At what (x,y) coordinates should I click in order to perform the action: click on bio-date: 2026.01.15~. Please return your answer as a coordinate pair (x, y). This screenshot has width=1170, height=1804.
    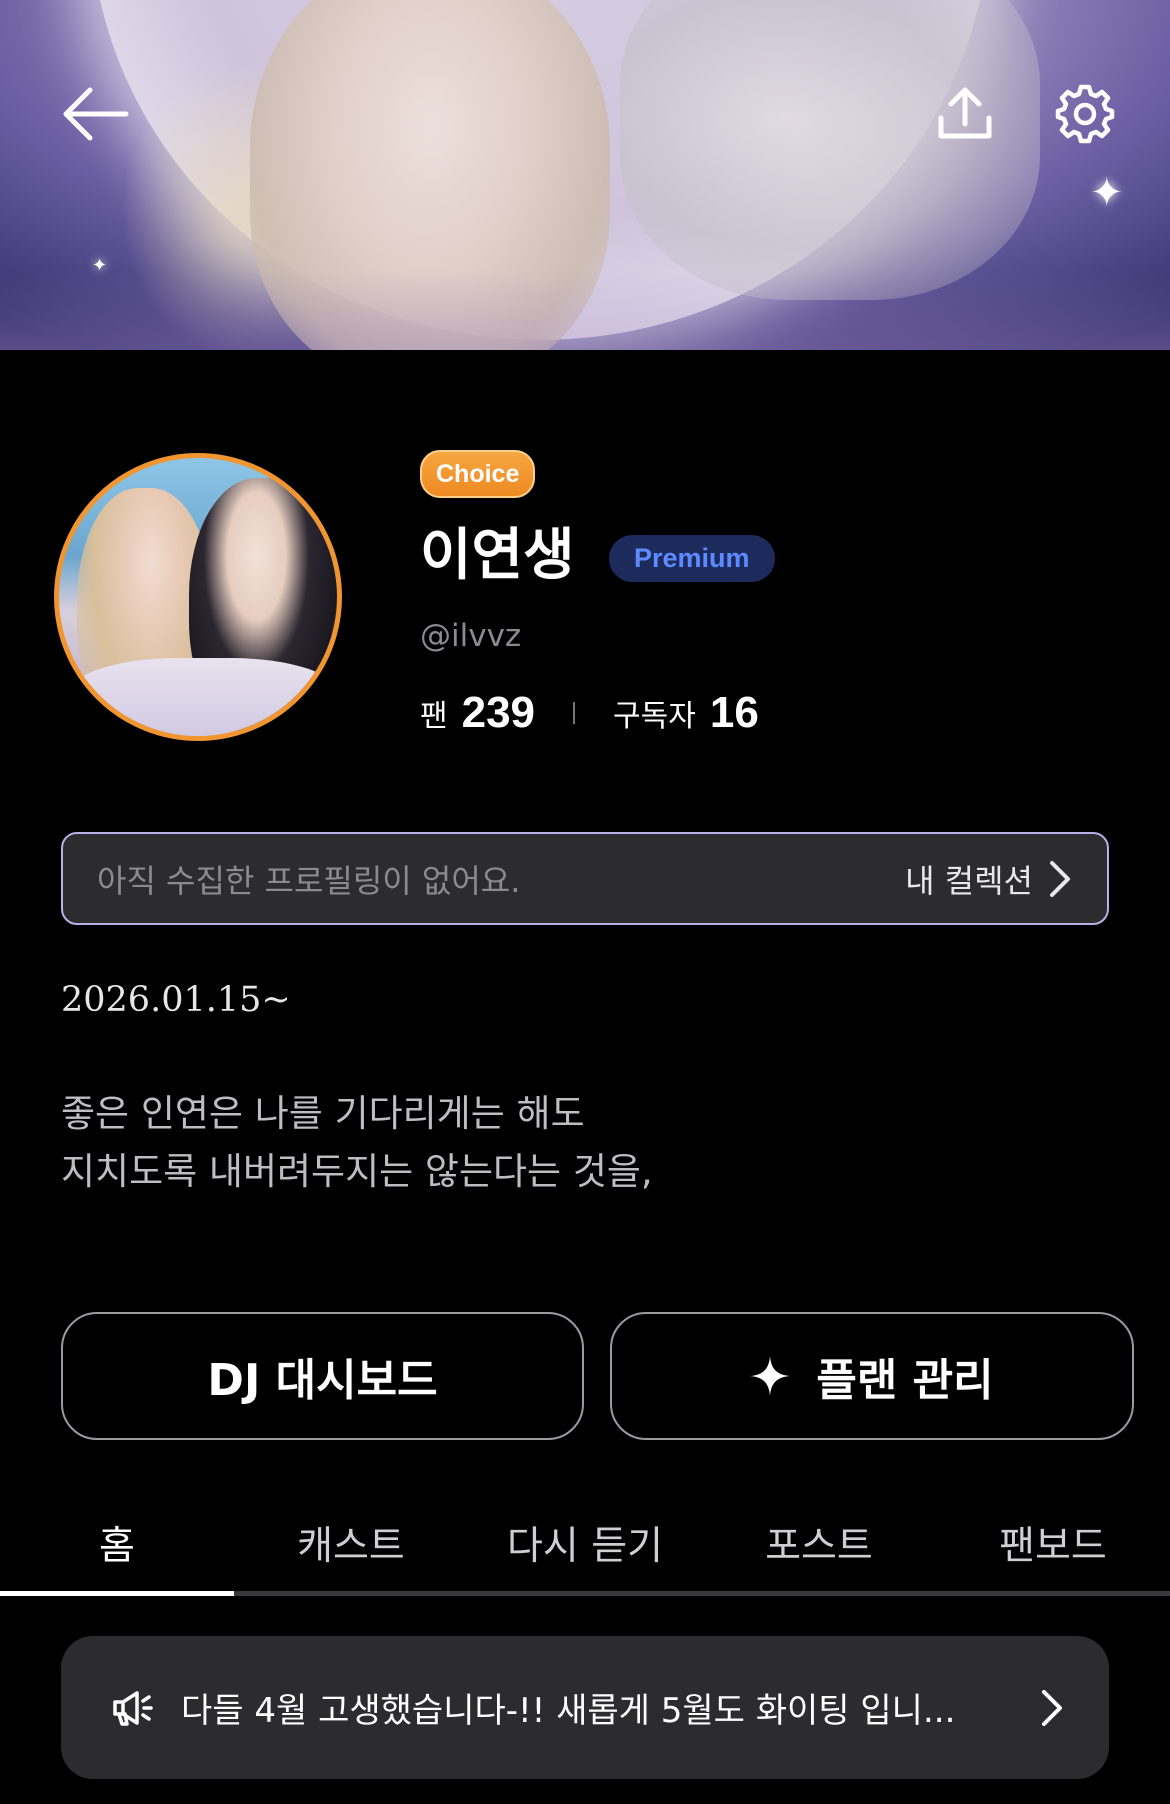
    Looking at the image, I should click on (176, 1000).